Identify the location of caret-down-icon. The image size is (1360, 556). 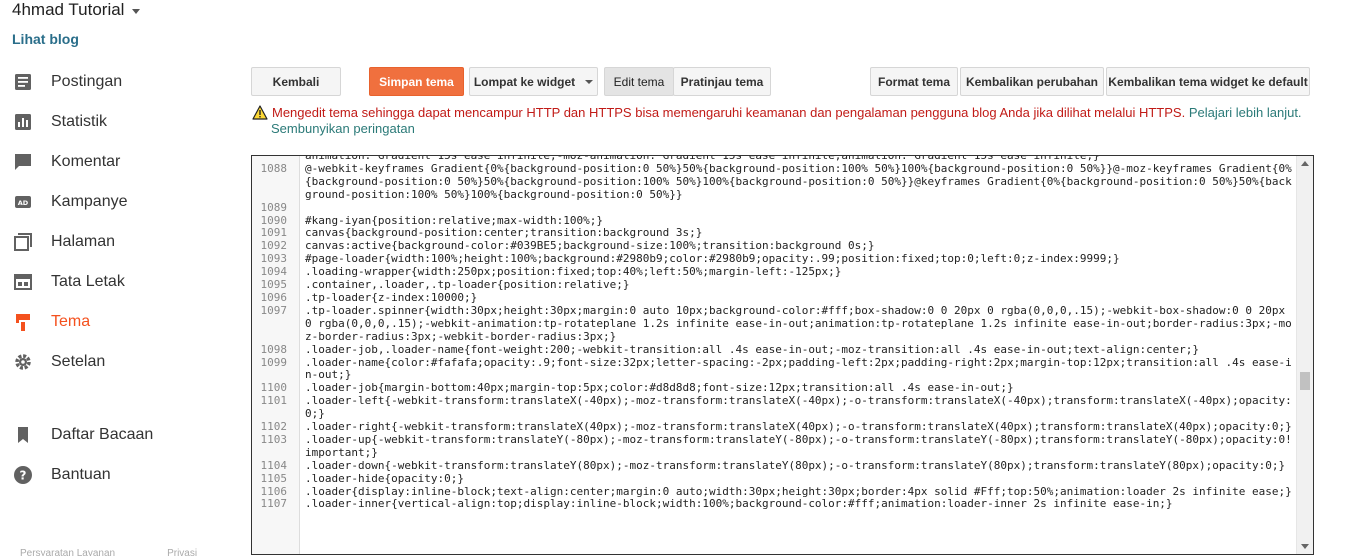
(136, 11).